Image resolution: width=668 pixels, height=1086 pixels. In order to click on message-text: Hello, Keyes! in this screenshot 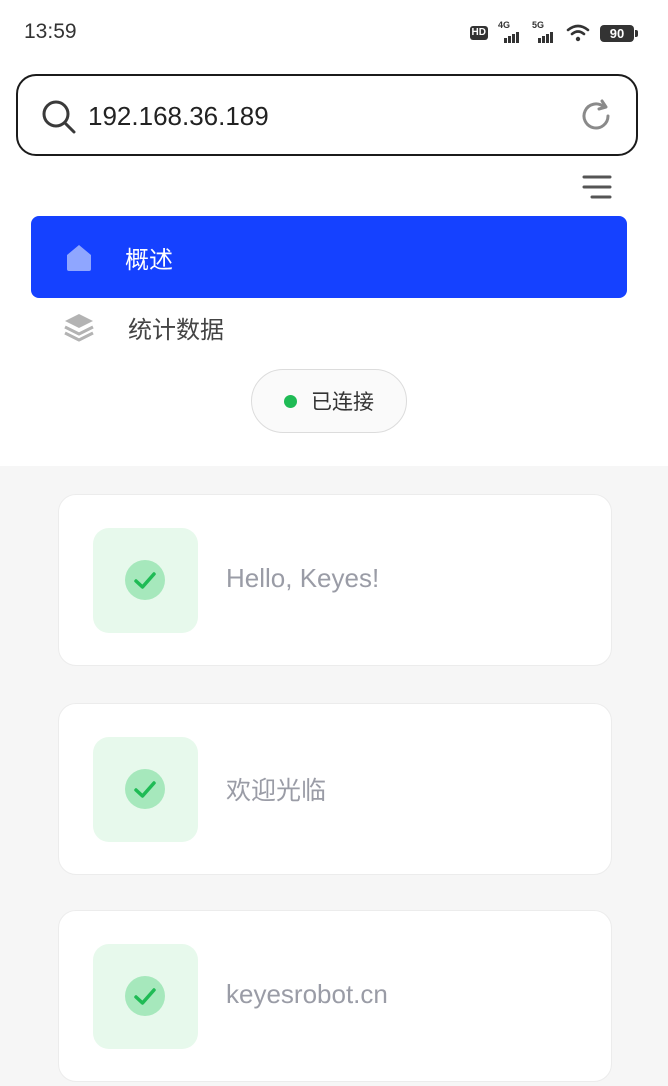, I will do `click(303, 578)`.